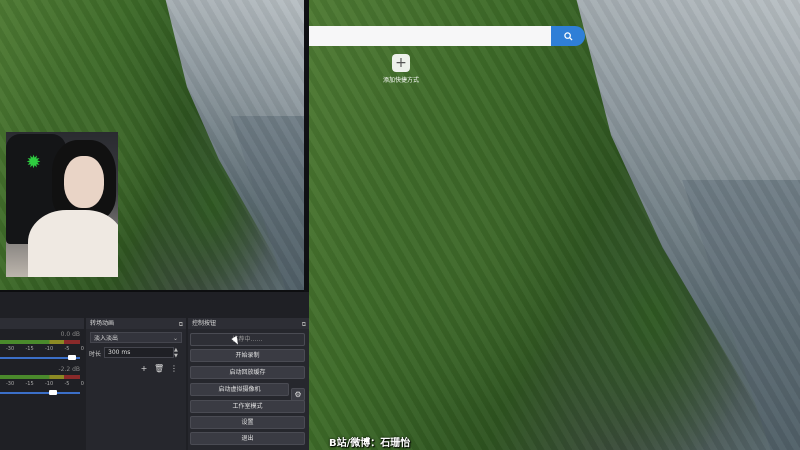  Describe the element at coordinates (400, 80) in the screenshot. I see `add-shortcut-label: 添加快捷方式` at that location.